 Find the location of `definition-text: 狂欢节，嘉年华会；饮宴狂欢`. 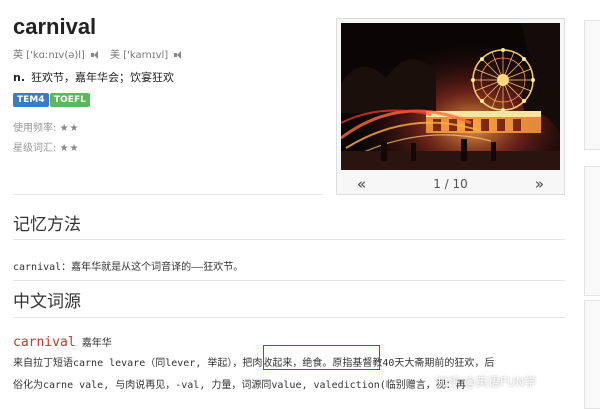

definition-text: 狂欢节，嘉年华会；饮宴狂欢 is located at coordinates (103, 77).